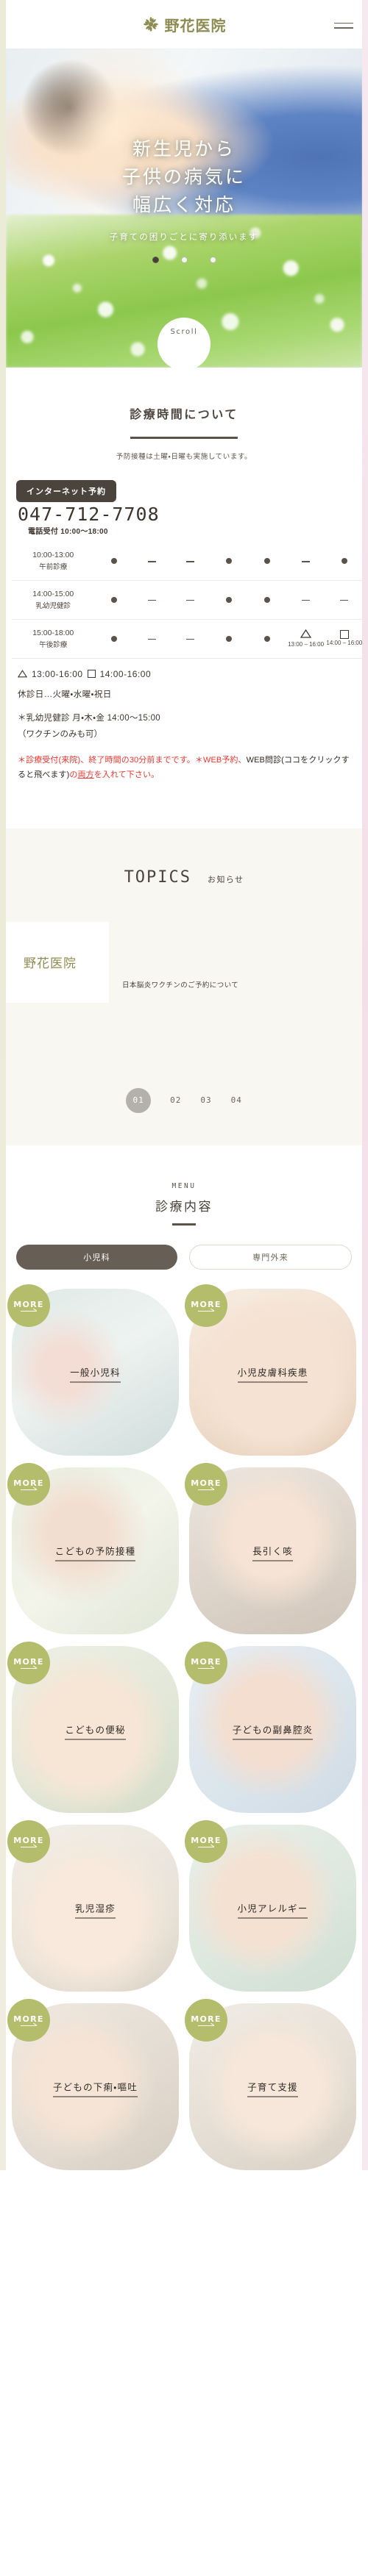  Describe the element at coordinates (184, 1100) in the screenshot. I see `topics-pagination: 01 02 03 04` at that location.